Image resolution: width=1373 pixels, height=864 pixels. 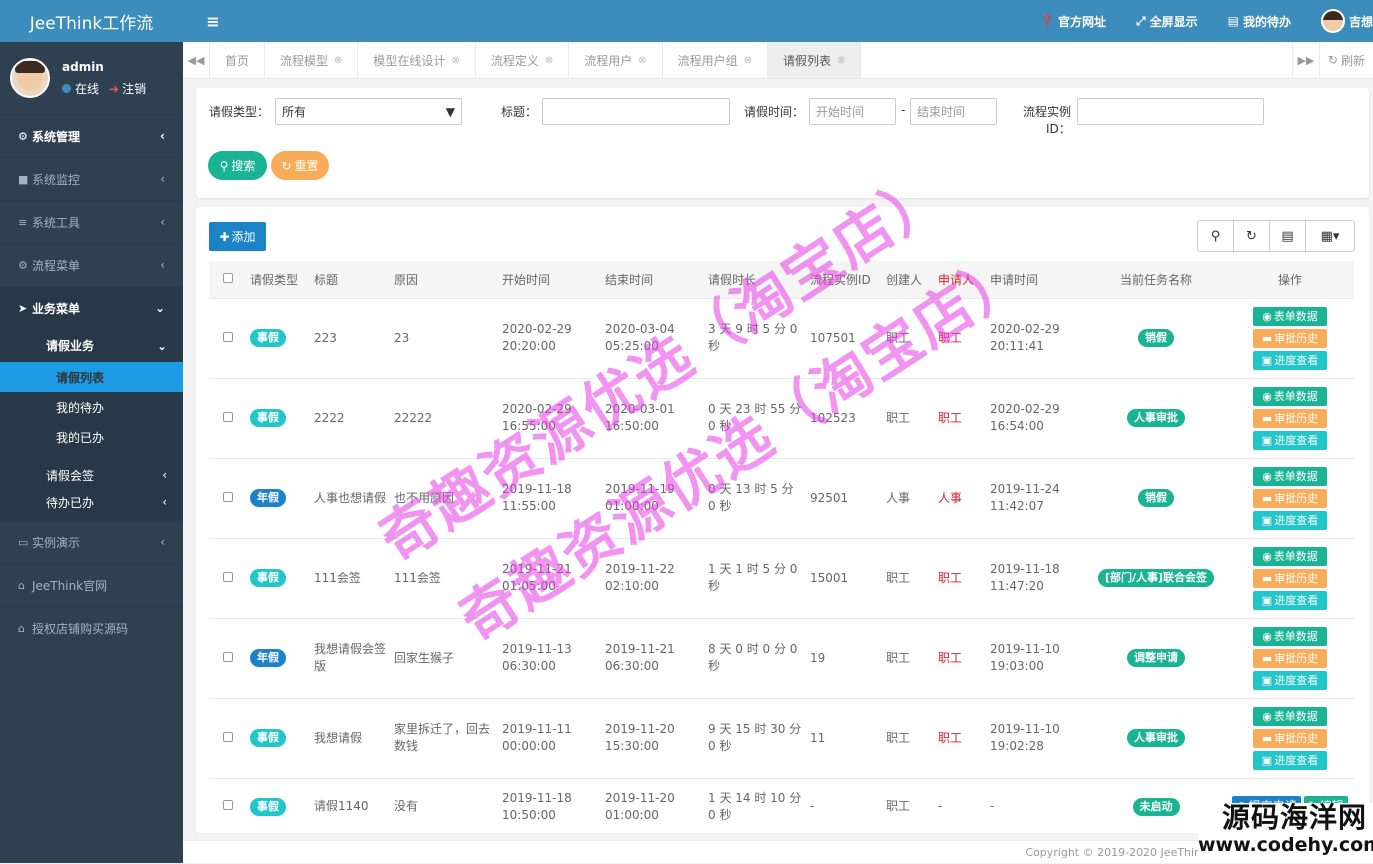 What do you see at coordinates (636, 111) in the screenshot?
I see `title-input` at bounding box center [636, 111].